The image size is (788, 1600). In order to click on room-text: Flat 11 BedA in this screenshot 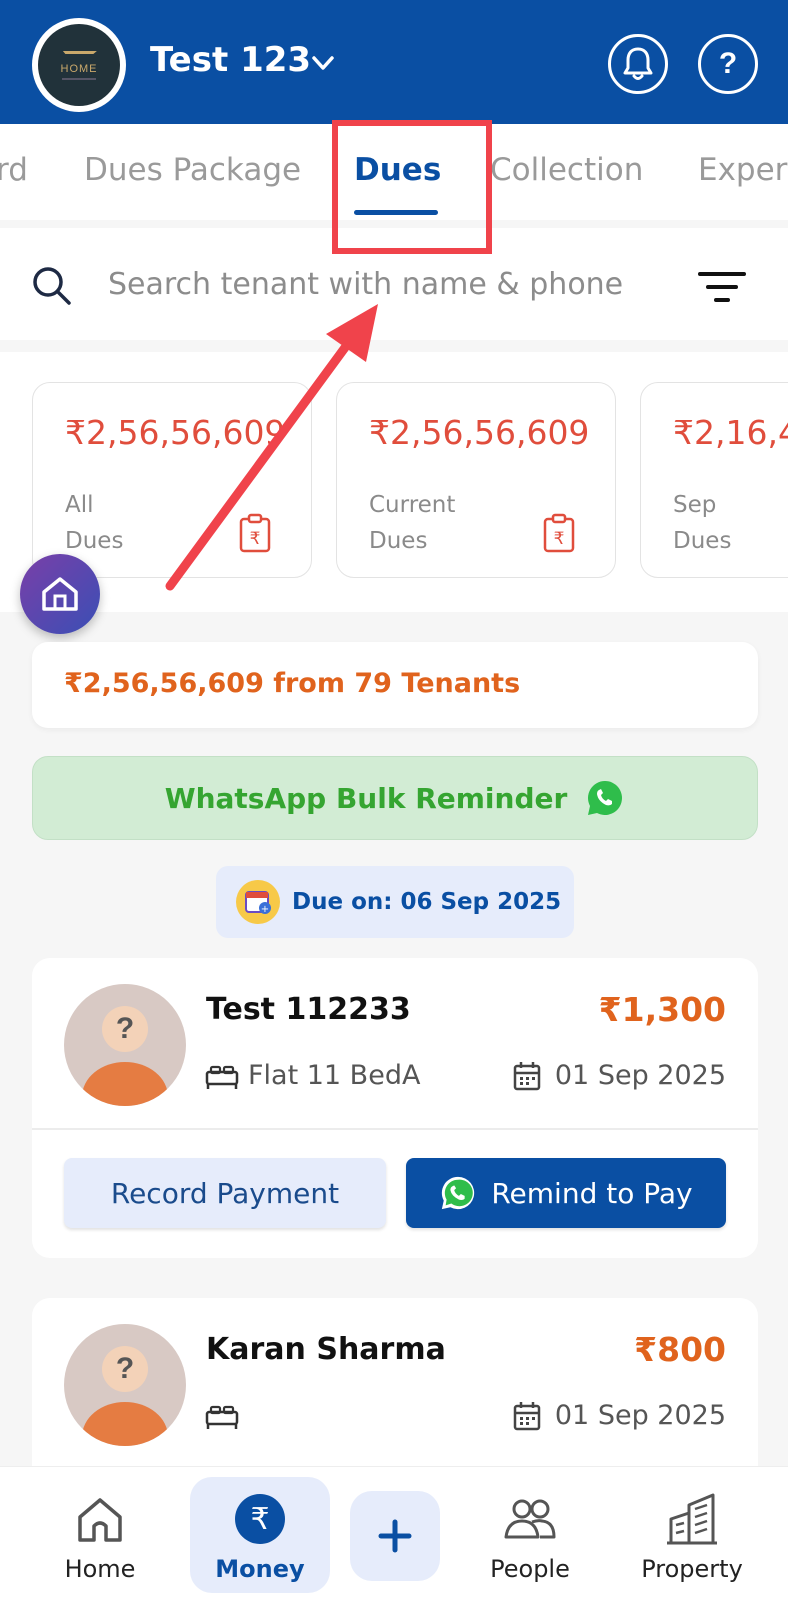, I will do `click(334, 1075)`.